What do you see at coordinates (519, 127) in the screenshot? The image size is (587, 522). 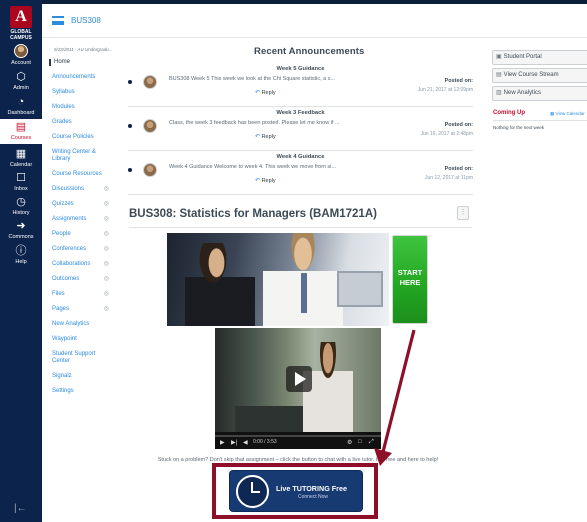 I see `coming-up-empty: Nothing for the next week` at bounding box center [519, 127].